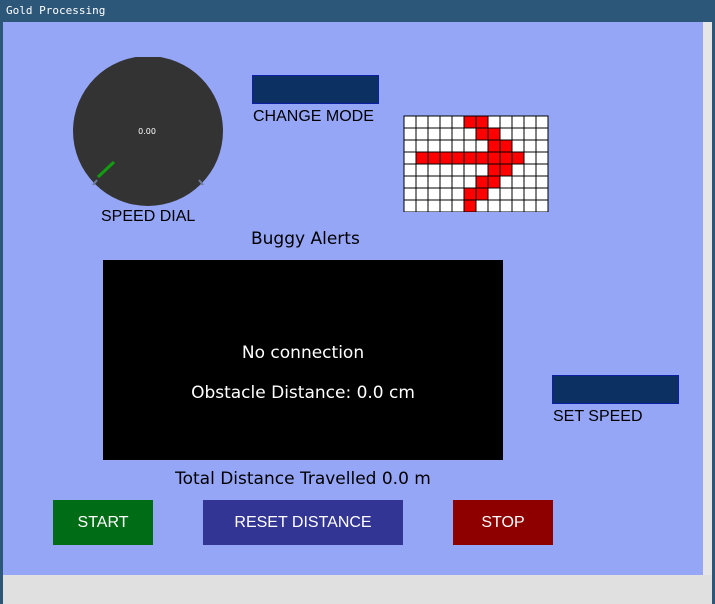  I want to click on start-button: START, so click(103, 522).